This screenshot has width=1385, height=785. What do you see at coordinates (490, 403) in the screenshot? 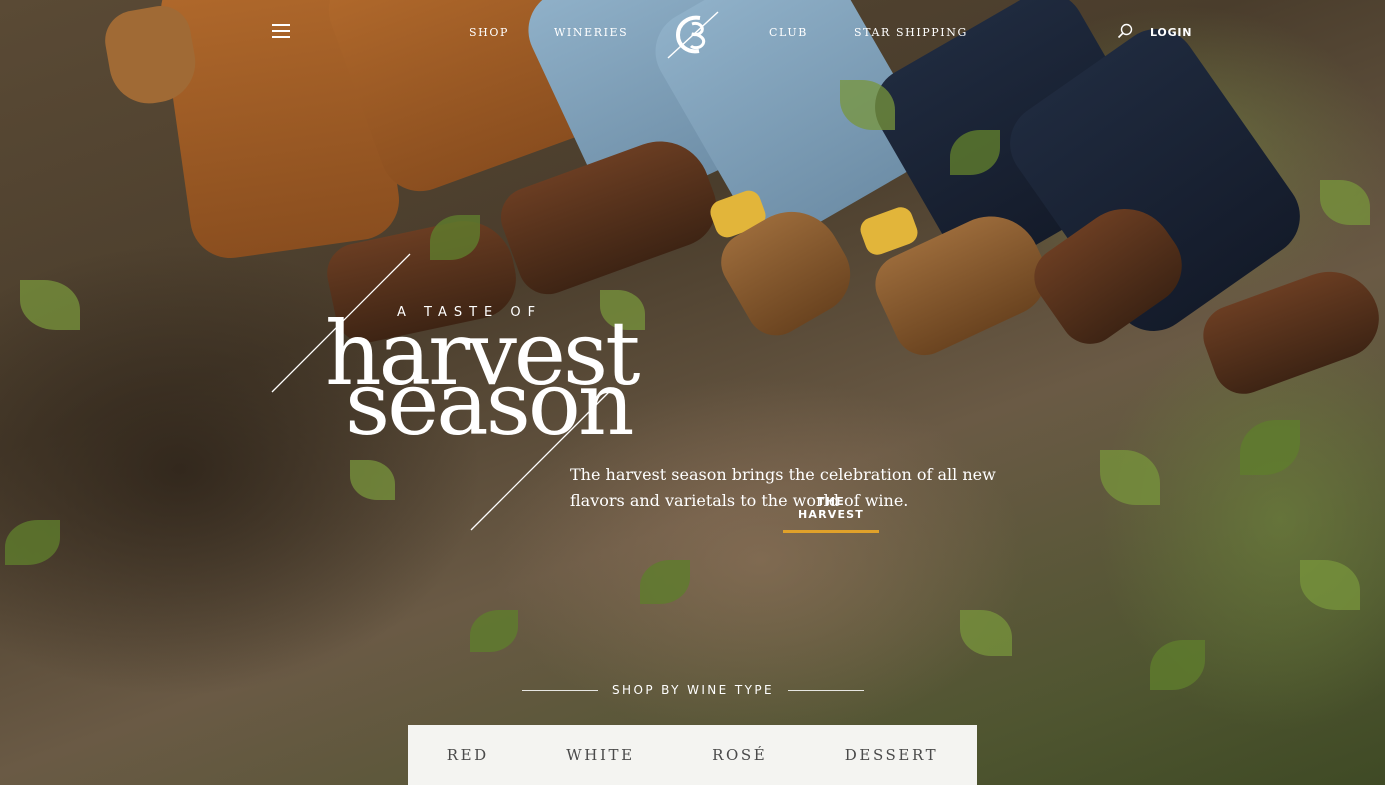
I see `hero-title-line2: season` at bounding box center [490, 403].